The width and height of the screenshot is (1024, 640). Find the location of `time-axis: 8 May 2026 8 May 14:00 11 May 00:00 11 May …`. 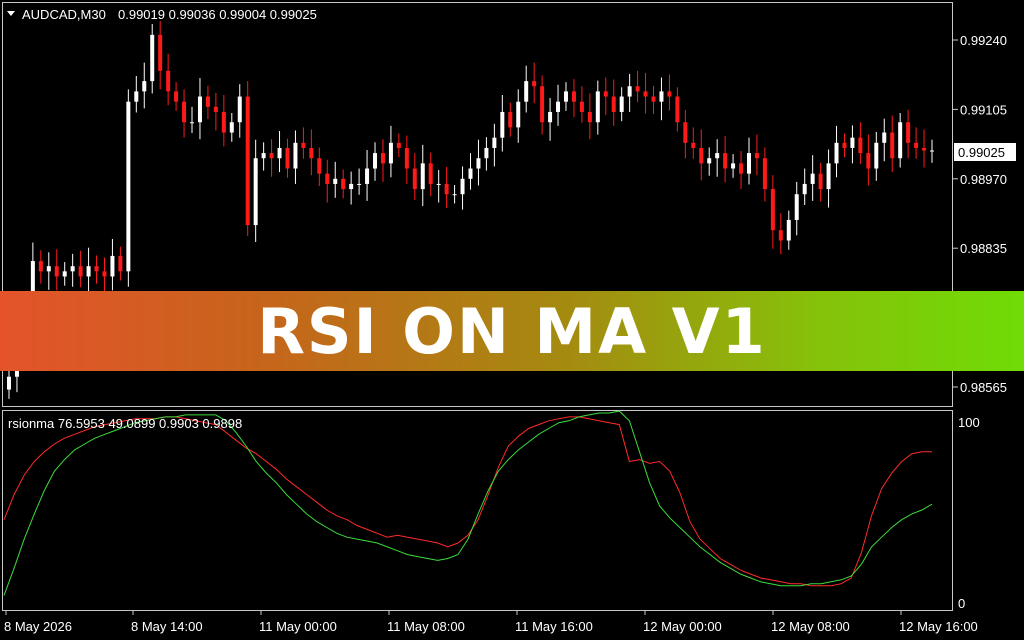

time-axis: 8 May 2026 8 May 14:00 11 May 00:00 11 May … is located at coordinates (491, 622).